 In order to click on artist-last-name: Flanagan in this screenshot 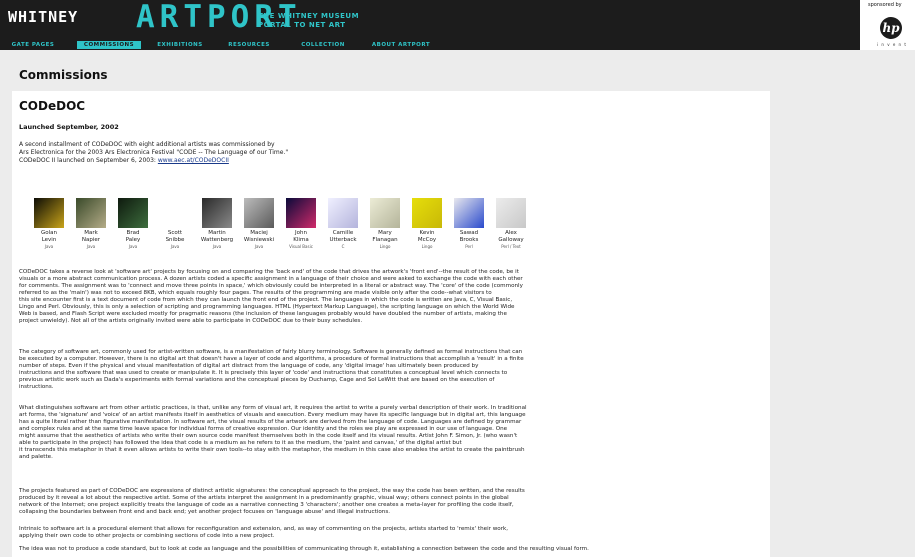, I will do `click(385, 240)`.